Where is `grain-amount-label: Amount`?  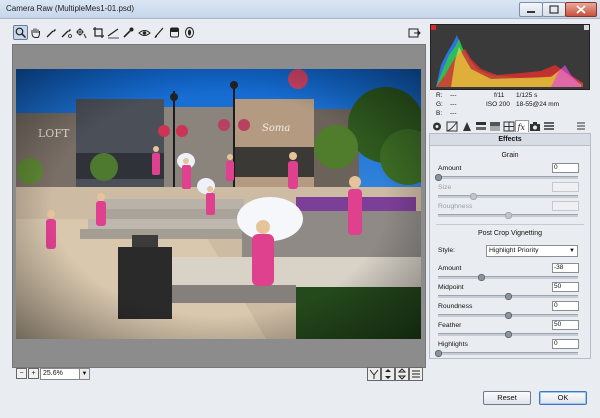 grain-amount-label: Amount is located at coordinates (450, 168).